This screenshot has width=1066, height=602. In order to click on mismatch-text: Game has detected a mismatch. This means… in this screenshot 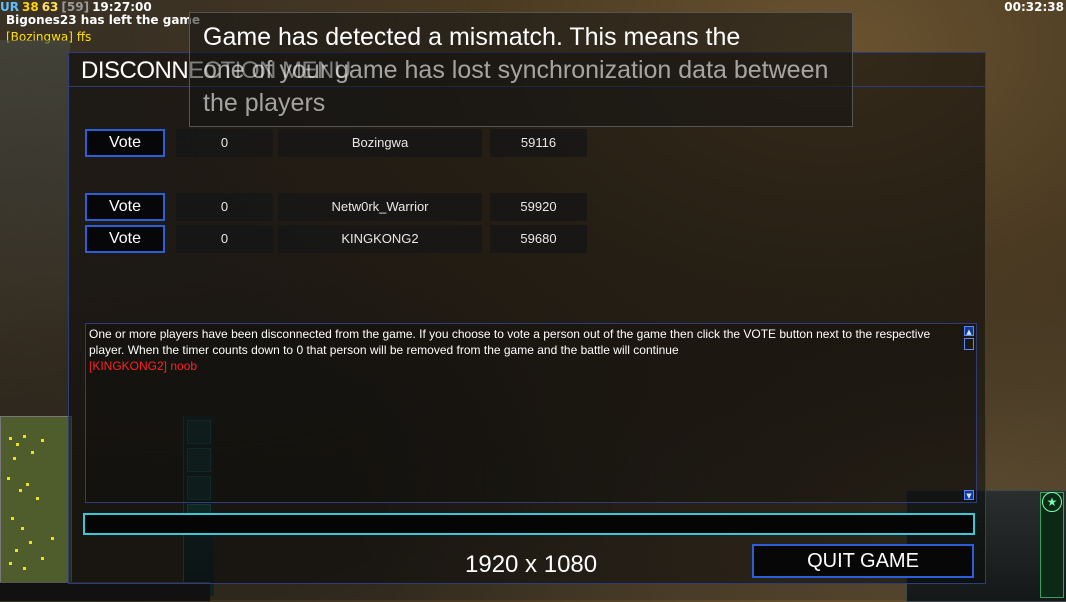, I will do `click(523, 70)`.